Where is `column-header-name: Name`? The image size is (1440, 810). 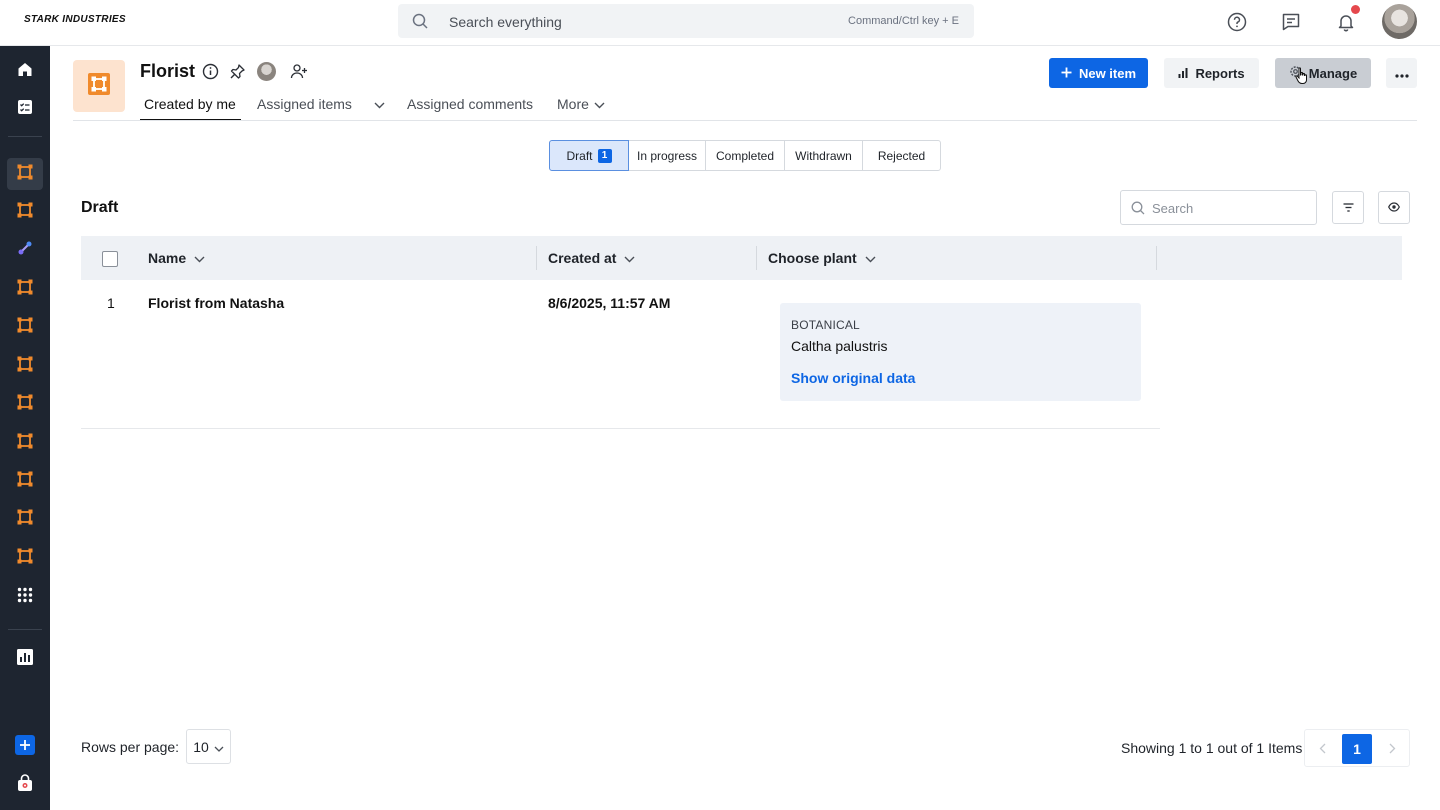
column-header-name: Name is located at coordinates (176, 258).